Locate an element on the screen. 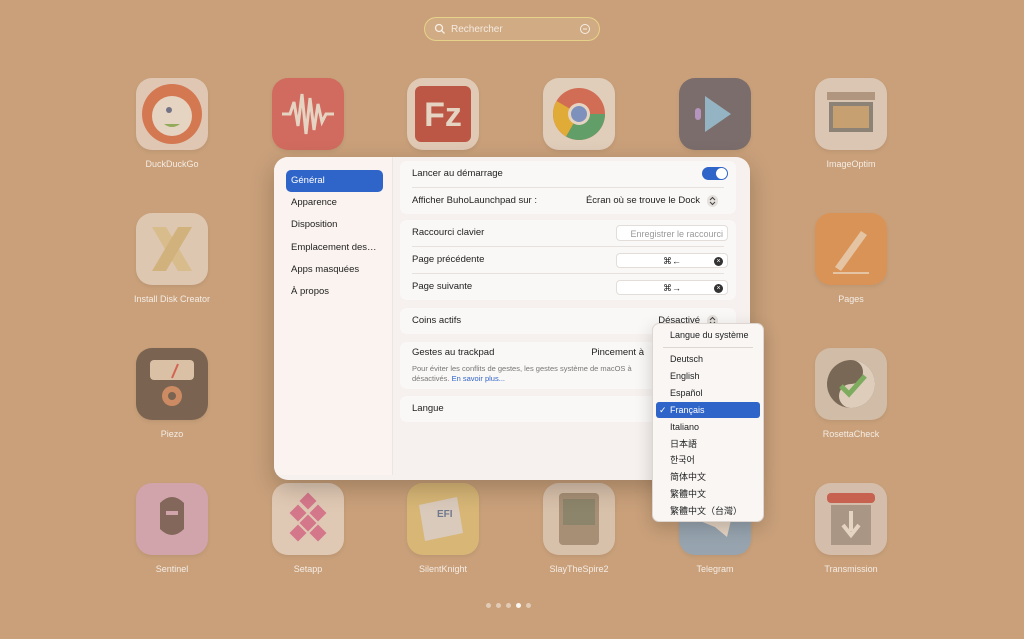 The height and width of the screenshot is (639, 1024). menu-item-deutsch: Deutsch is located at coordinates (708, 359).